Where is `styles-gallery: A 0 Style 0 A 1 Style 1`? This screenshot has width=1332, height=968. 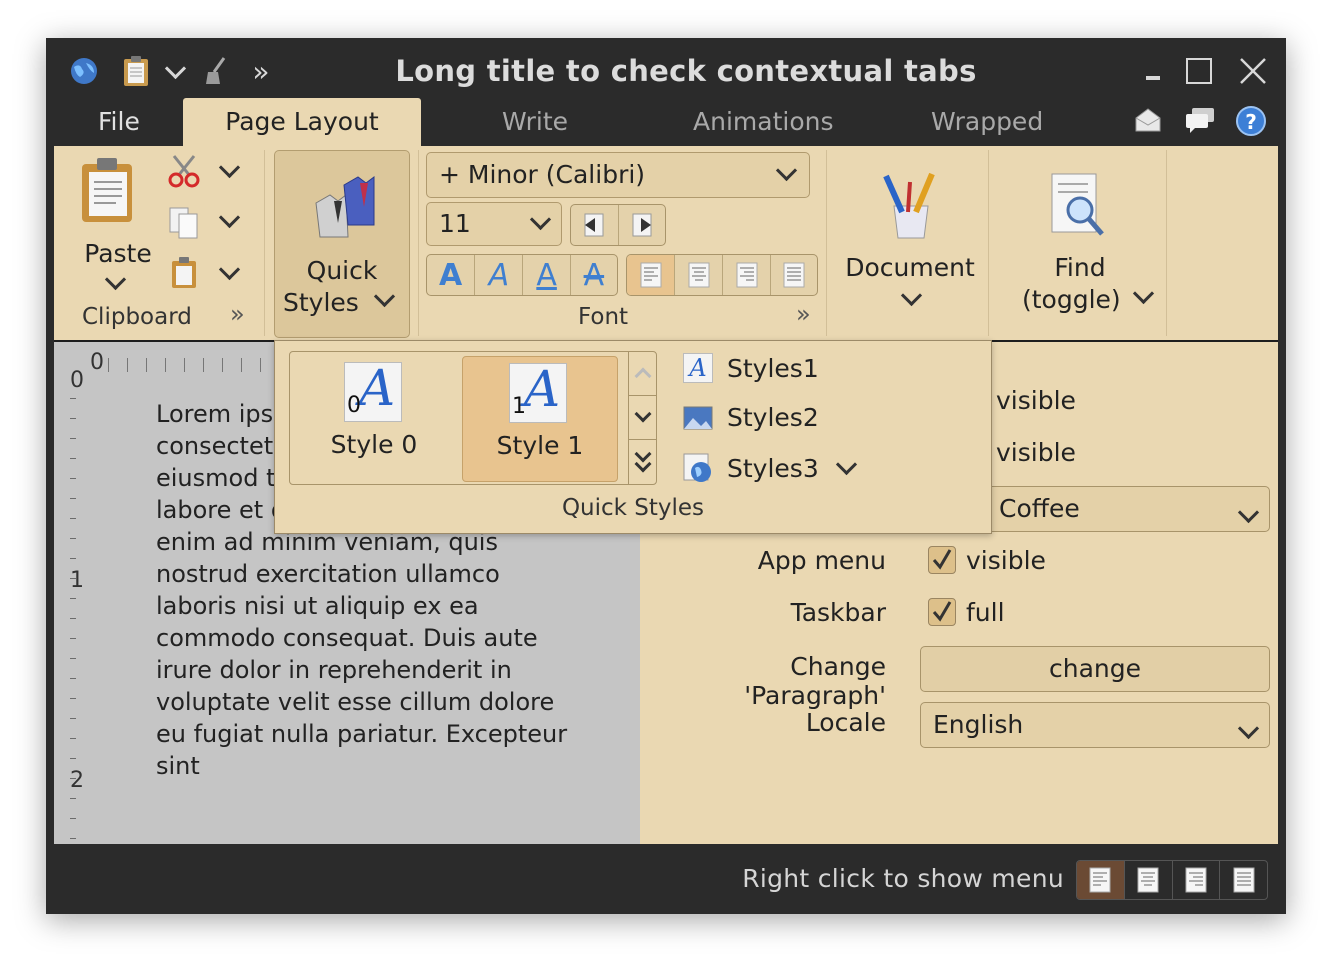 styles-gallery: A 0 Style 0 A 1 Style 1 is located at coordinates (473, 418).